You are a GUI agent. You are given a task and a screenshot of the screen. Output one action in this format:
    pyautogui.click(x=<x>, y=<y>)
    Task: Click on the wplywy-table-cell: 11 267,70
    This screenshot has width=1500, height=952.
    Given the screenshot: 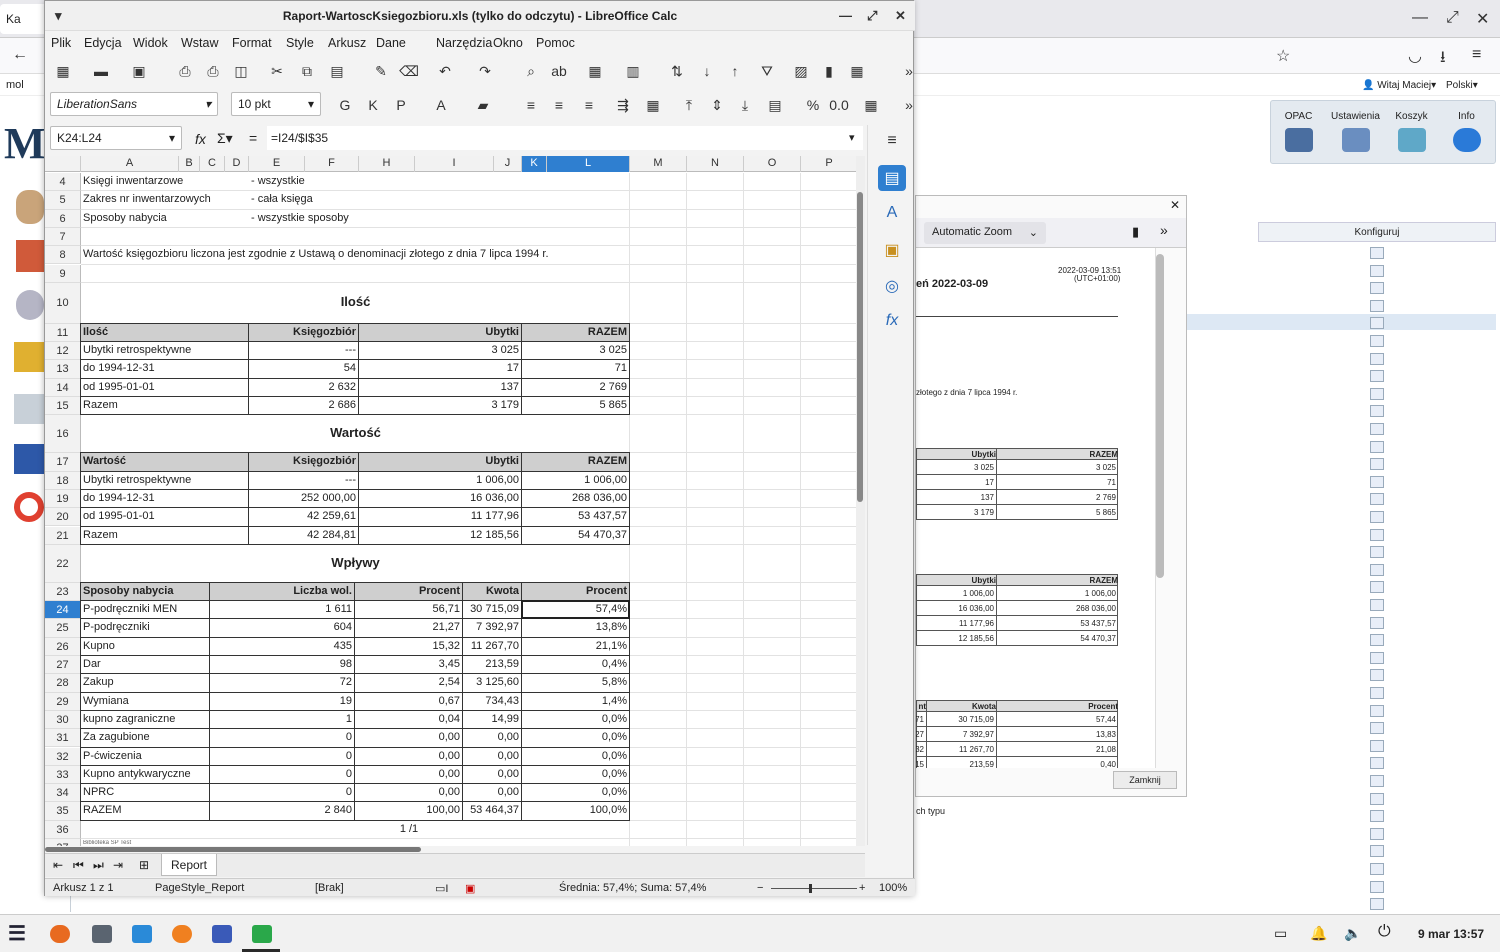 What is the action you would take?
    pyautogui.click(x=492, y=646)
    